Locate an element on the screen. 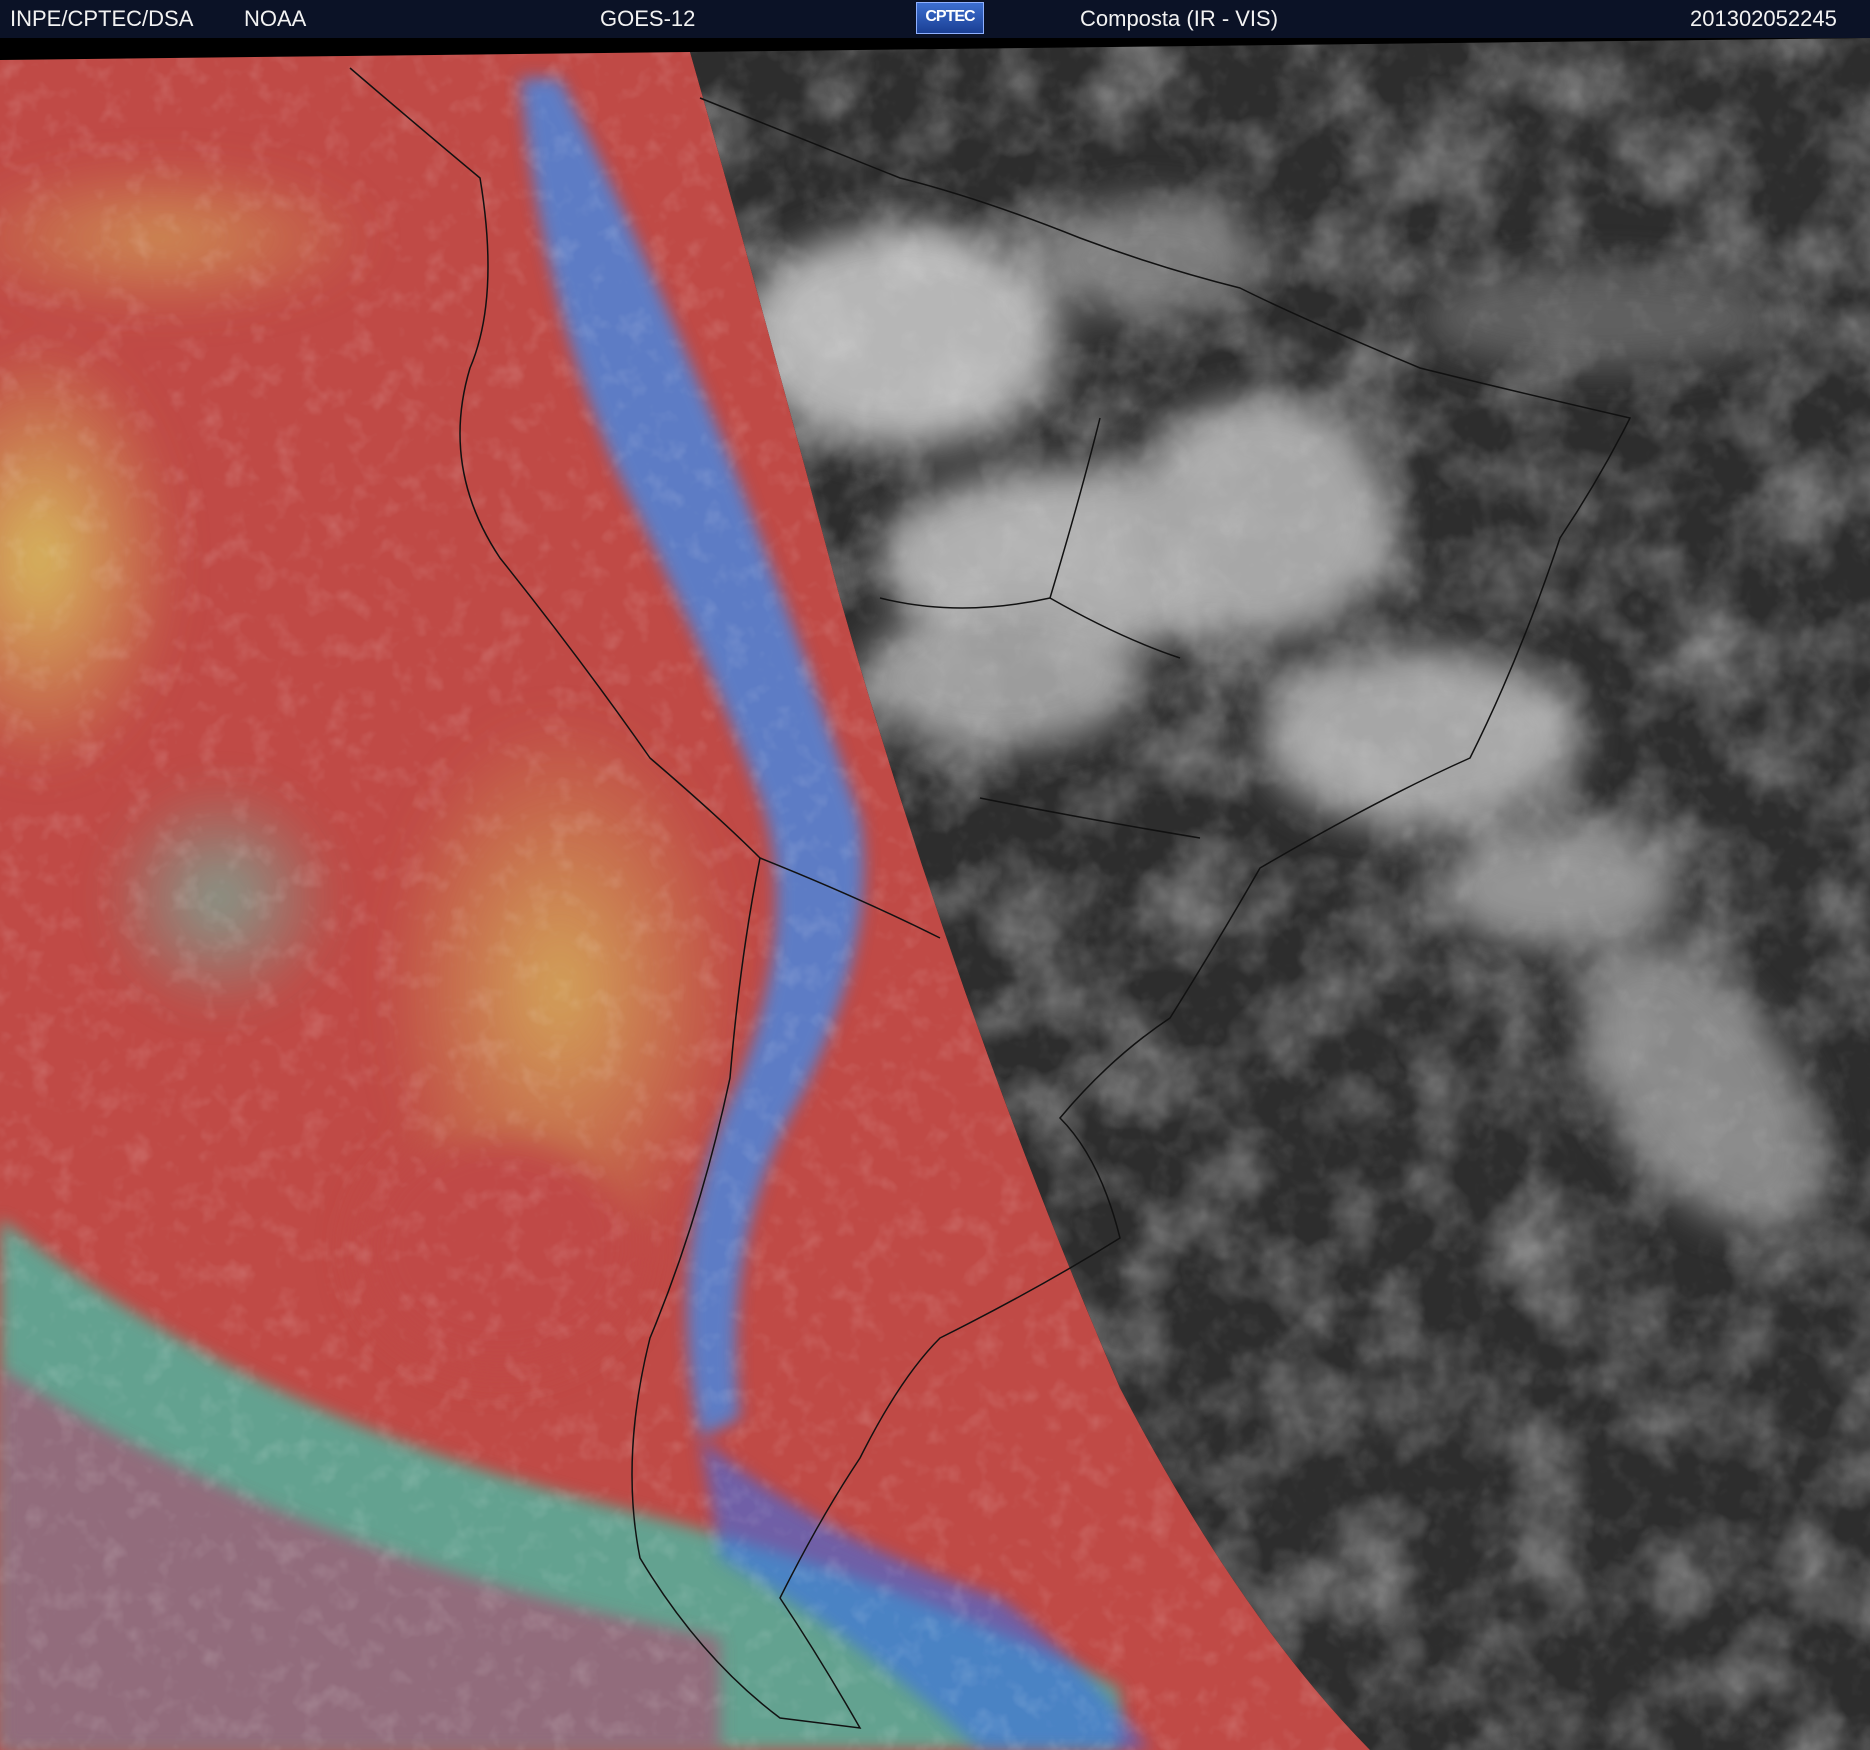 Image resolution: width=1870 pixels, height=1750 pixels. cptec-logo: CPTEC is located at coordinates (950, 18).